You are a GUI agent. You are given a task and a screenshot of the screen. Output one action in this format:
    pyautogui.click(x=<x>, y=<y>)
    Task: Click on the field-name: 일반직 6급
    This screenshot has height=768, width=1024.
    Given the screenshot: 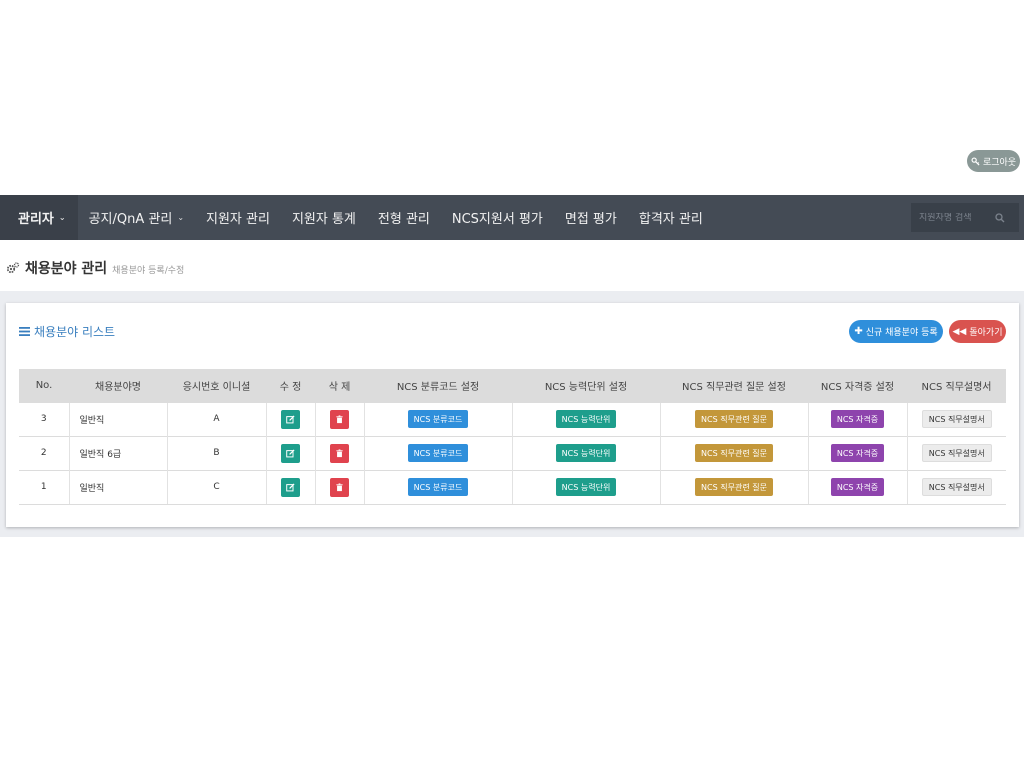 What is the action you would take?
    pyautogui.click(x=117, y=452)
    